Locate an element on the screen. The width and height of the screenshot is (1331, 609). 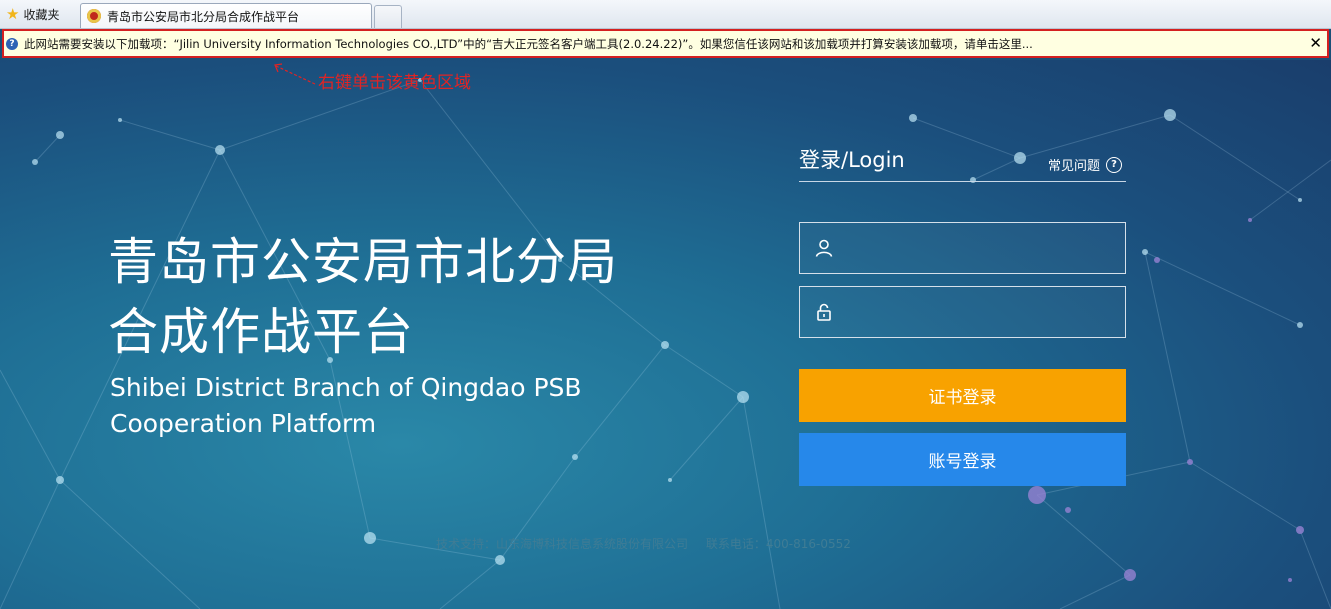
footer: 技术支持：山东海博科技信息系统股份有限公司 联系电话：400-816-0552 is located at coordinates (650, 543).